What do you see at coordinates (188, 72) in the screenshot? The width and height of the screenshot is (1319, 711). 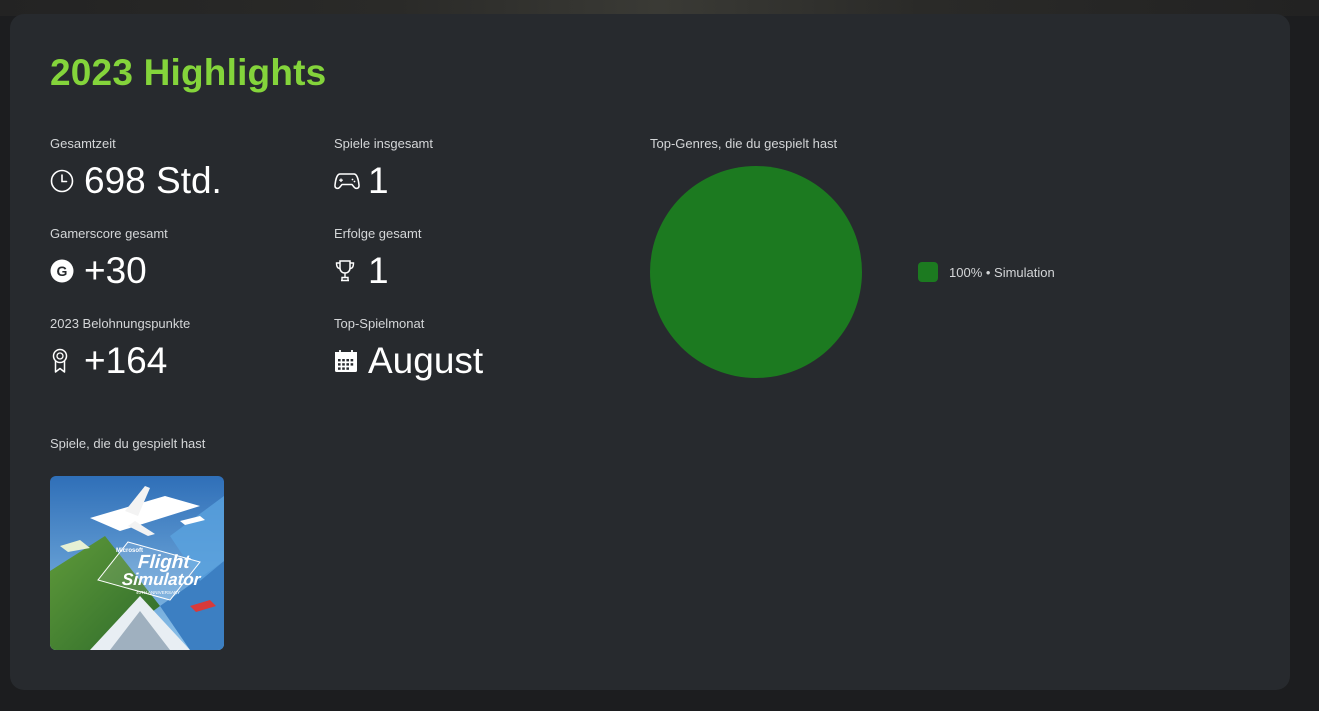 I see `page-title: 2023 Highlights` at bounding box center [188, 72].